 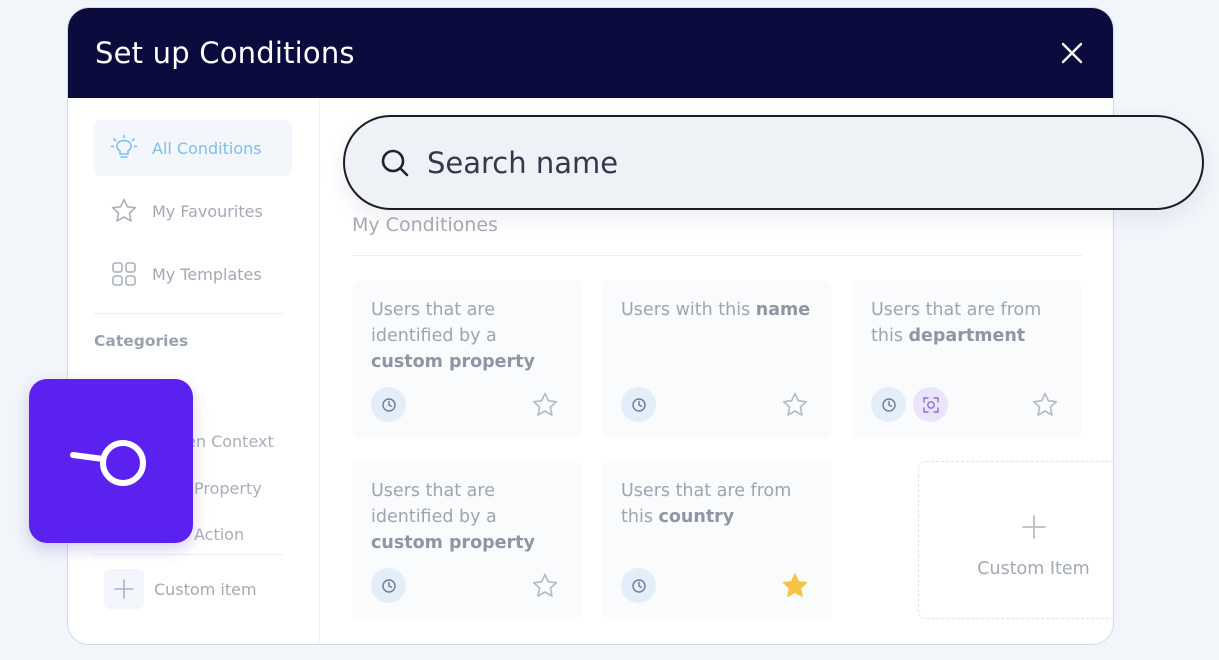 I want to click on section-title: My Conditiones, so click(x=425, y=225).